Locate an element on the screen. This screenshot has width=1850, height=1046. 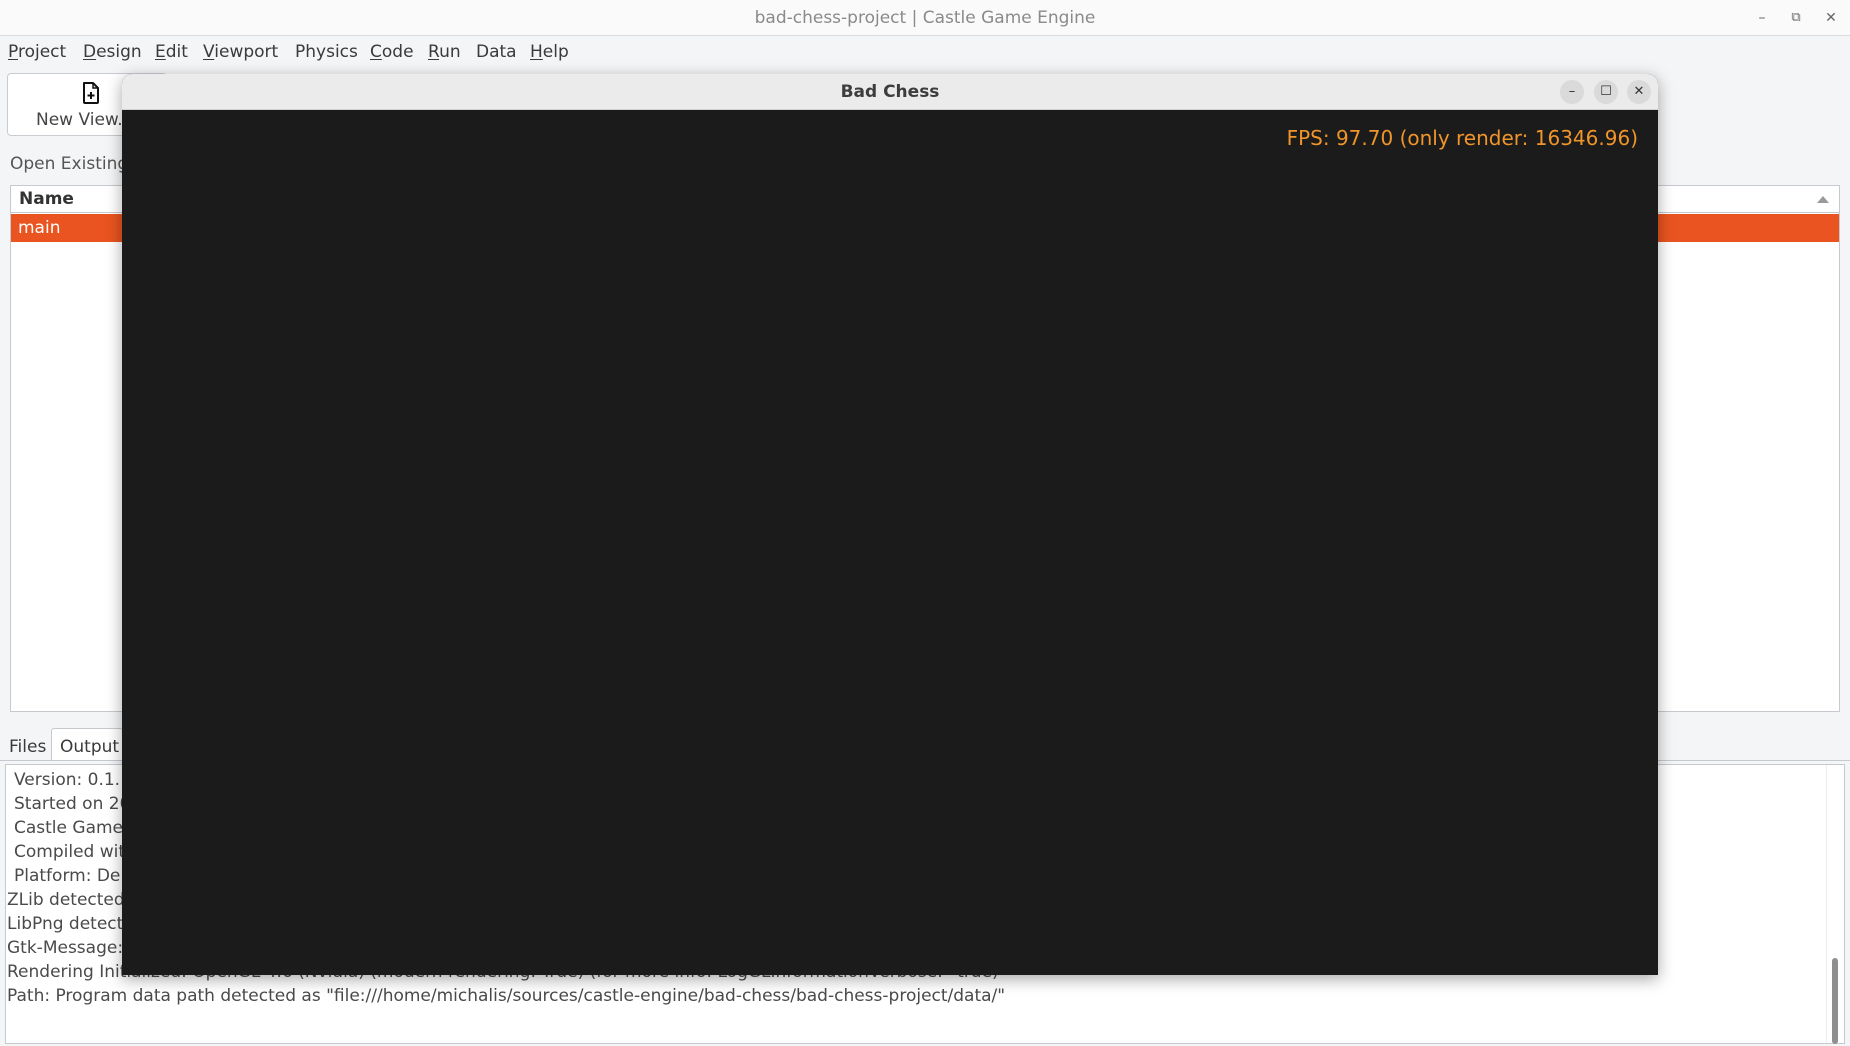
game-window-title: Bad Chess is located at coordinates (890, 92).